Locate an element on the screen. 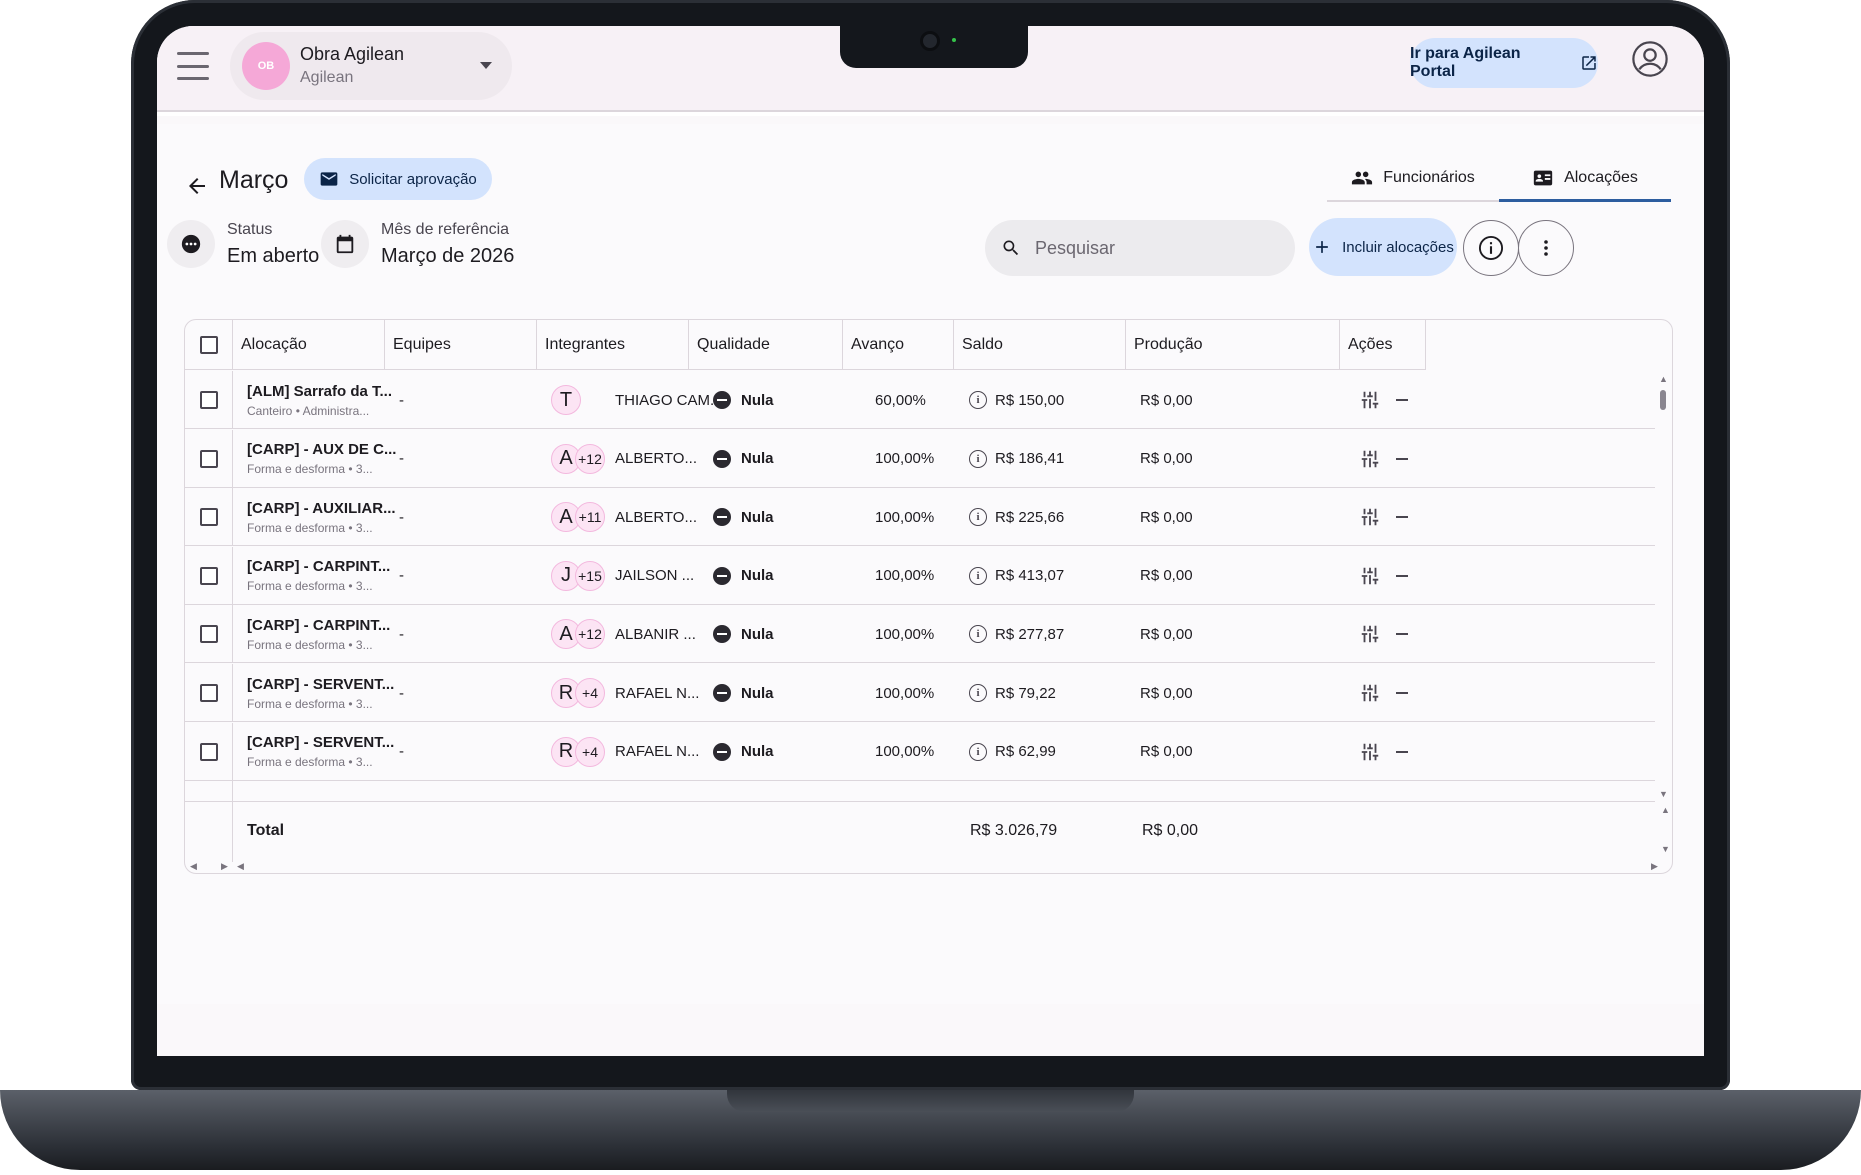 The width and height of the screenshot is (1861, 1175). col-avanco: Avanço is located at coordinates (898, 345).